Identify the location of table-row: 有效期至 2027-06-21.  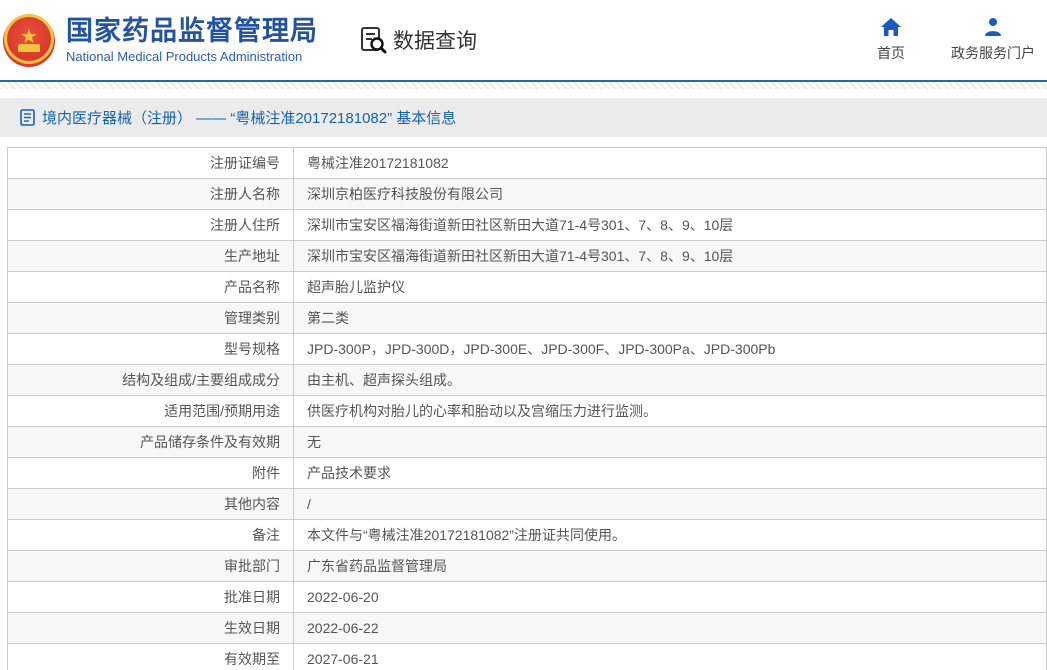
(527, 656).